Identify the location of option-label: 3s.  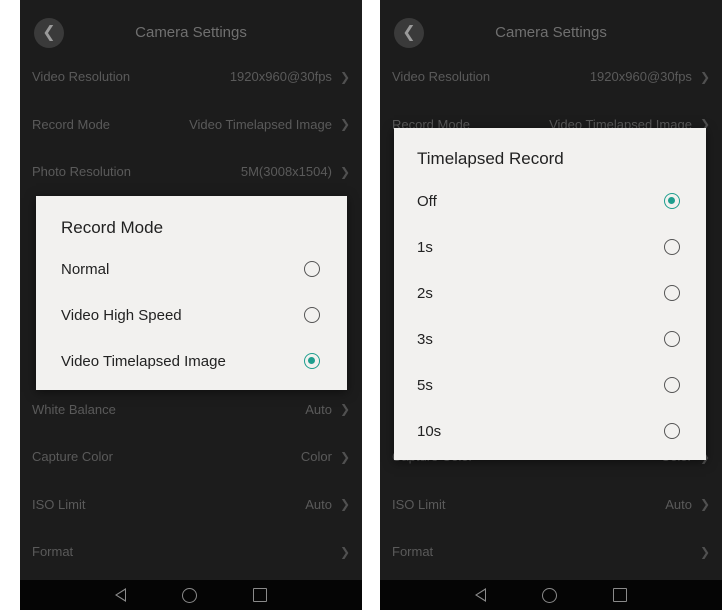
(425, 339).